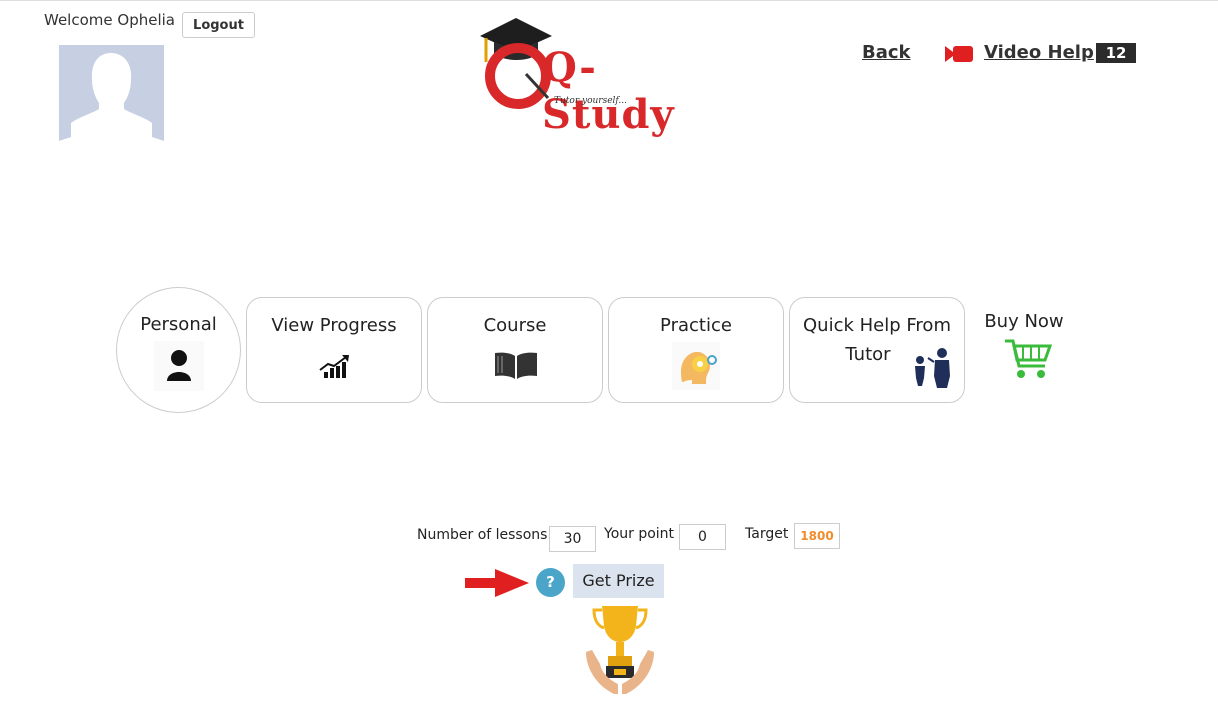 Image resolution: width=1218 pixels, height=705 pixels. What do you see at coordinates (1029, 358) in the screenshot?
I see `cart-icon` at bounding box center [1029, 358].